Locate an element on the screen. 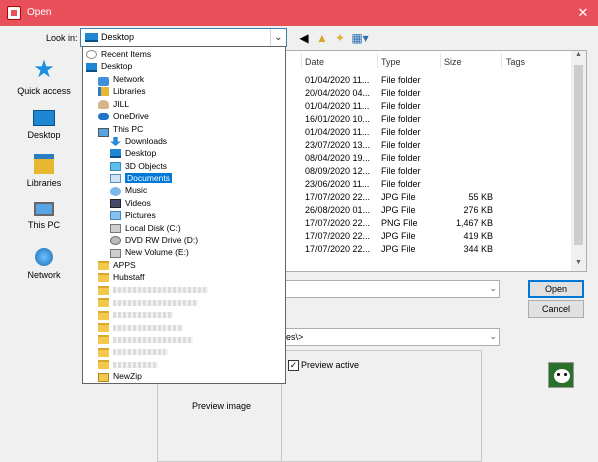 This screenshot has width=598, height=462. scroll-up-icon: ▲ is located at coordinates (578, 57).